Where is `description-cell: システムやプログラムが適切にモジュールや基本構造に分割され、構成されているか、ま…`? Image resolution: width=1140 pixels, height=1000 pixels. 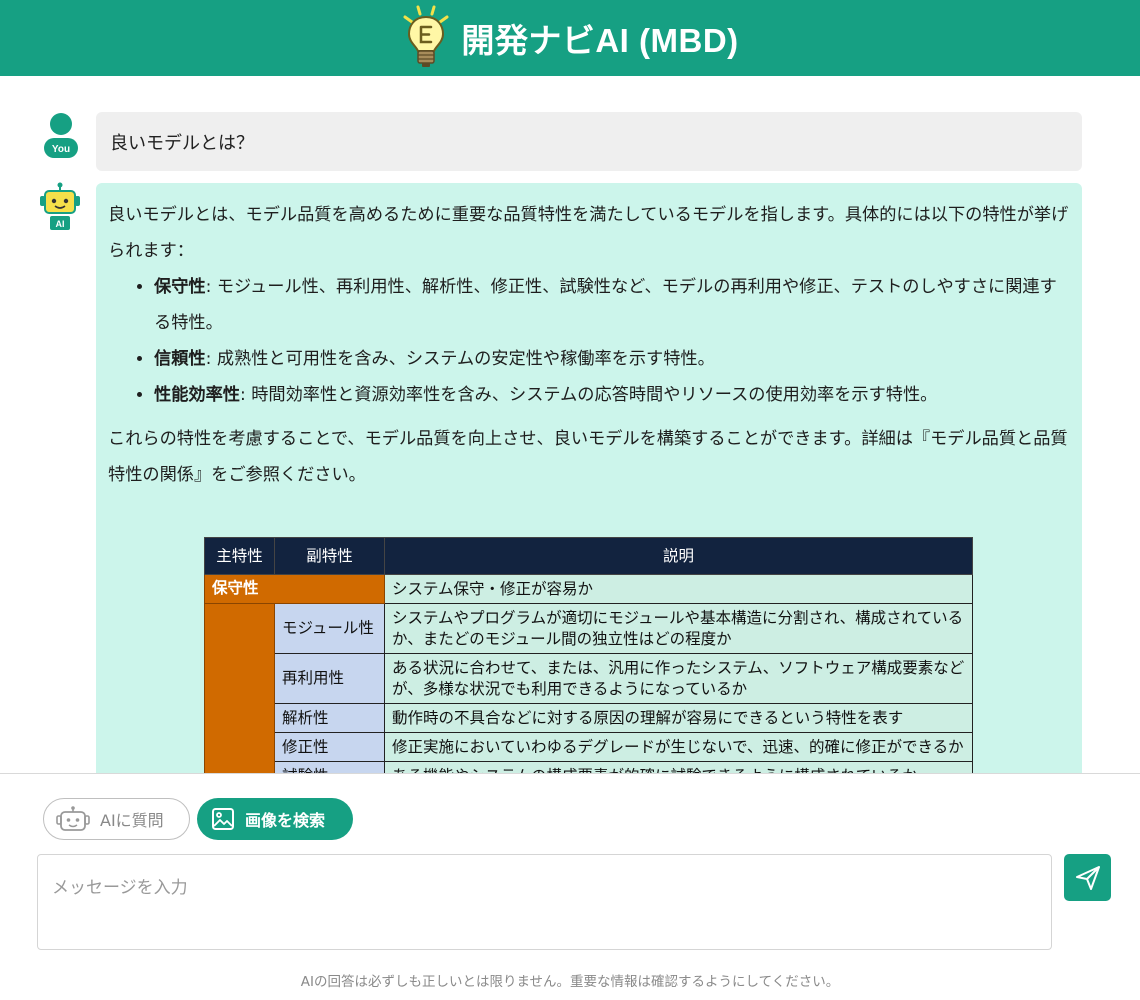 description-cell: システムやプログラムが適切にモジュールや基本構造に分割され、構成されているか、ま… is located at coordinates (678, 628).